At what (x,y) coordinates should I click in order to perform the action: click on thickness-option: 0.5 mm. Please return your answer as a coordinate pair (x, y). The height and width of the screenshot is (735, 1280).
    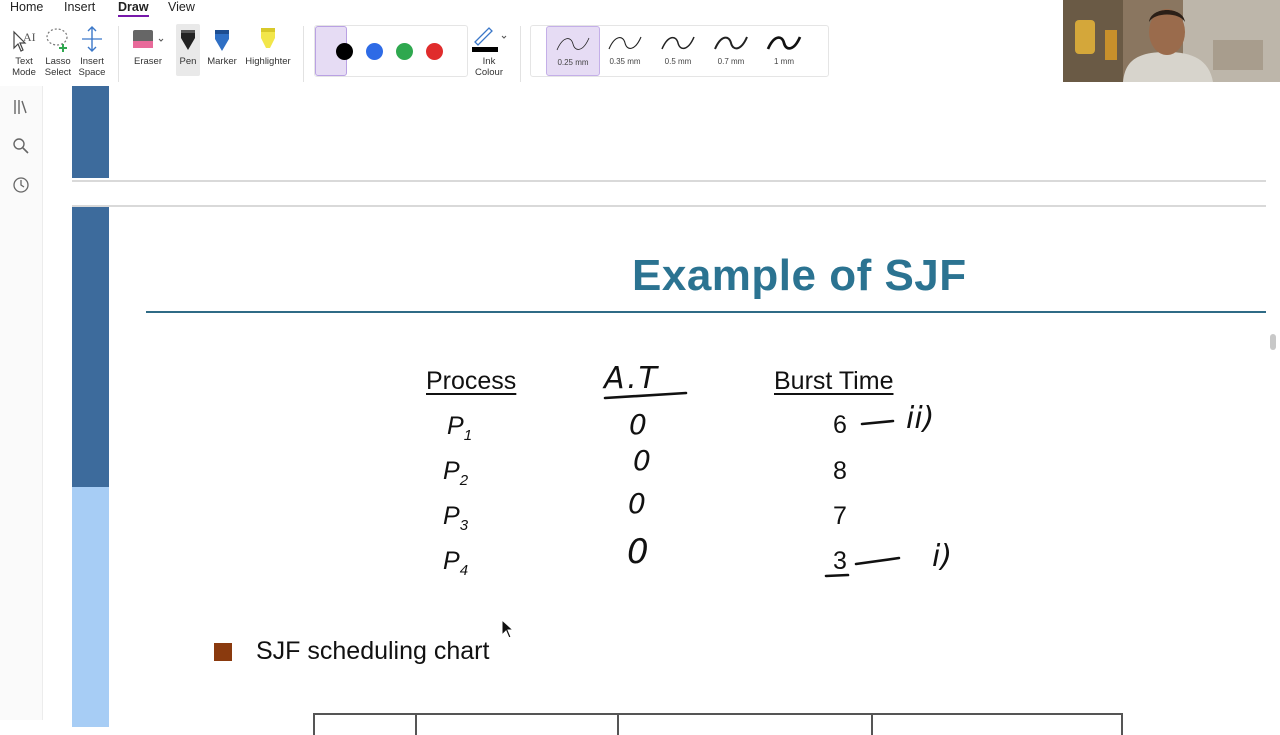
    Looking at the image, I should click on (678, 50).